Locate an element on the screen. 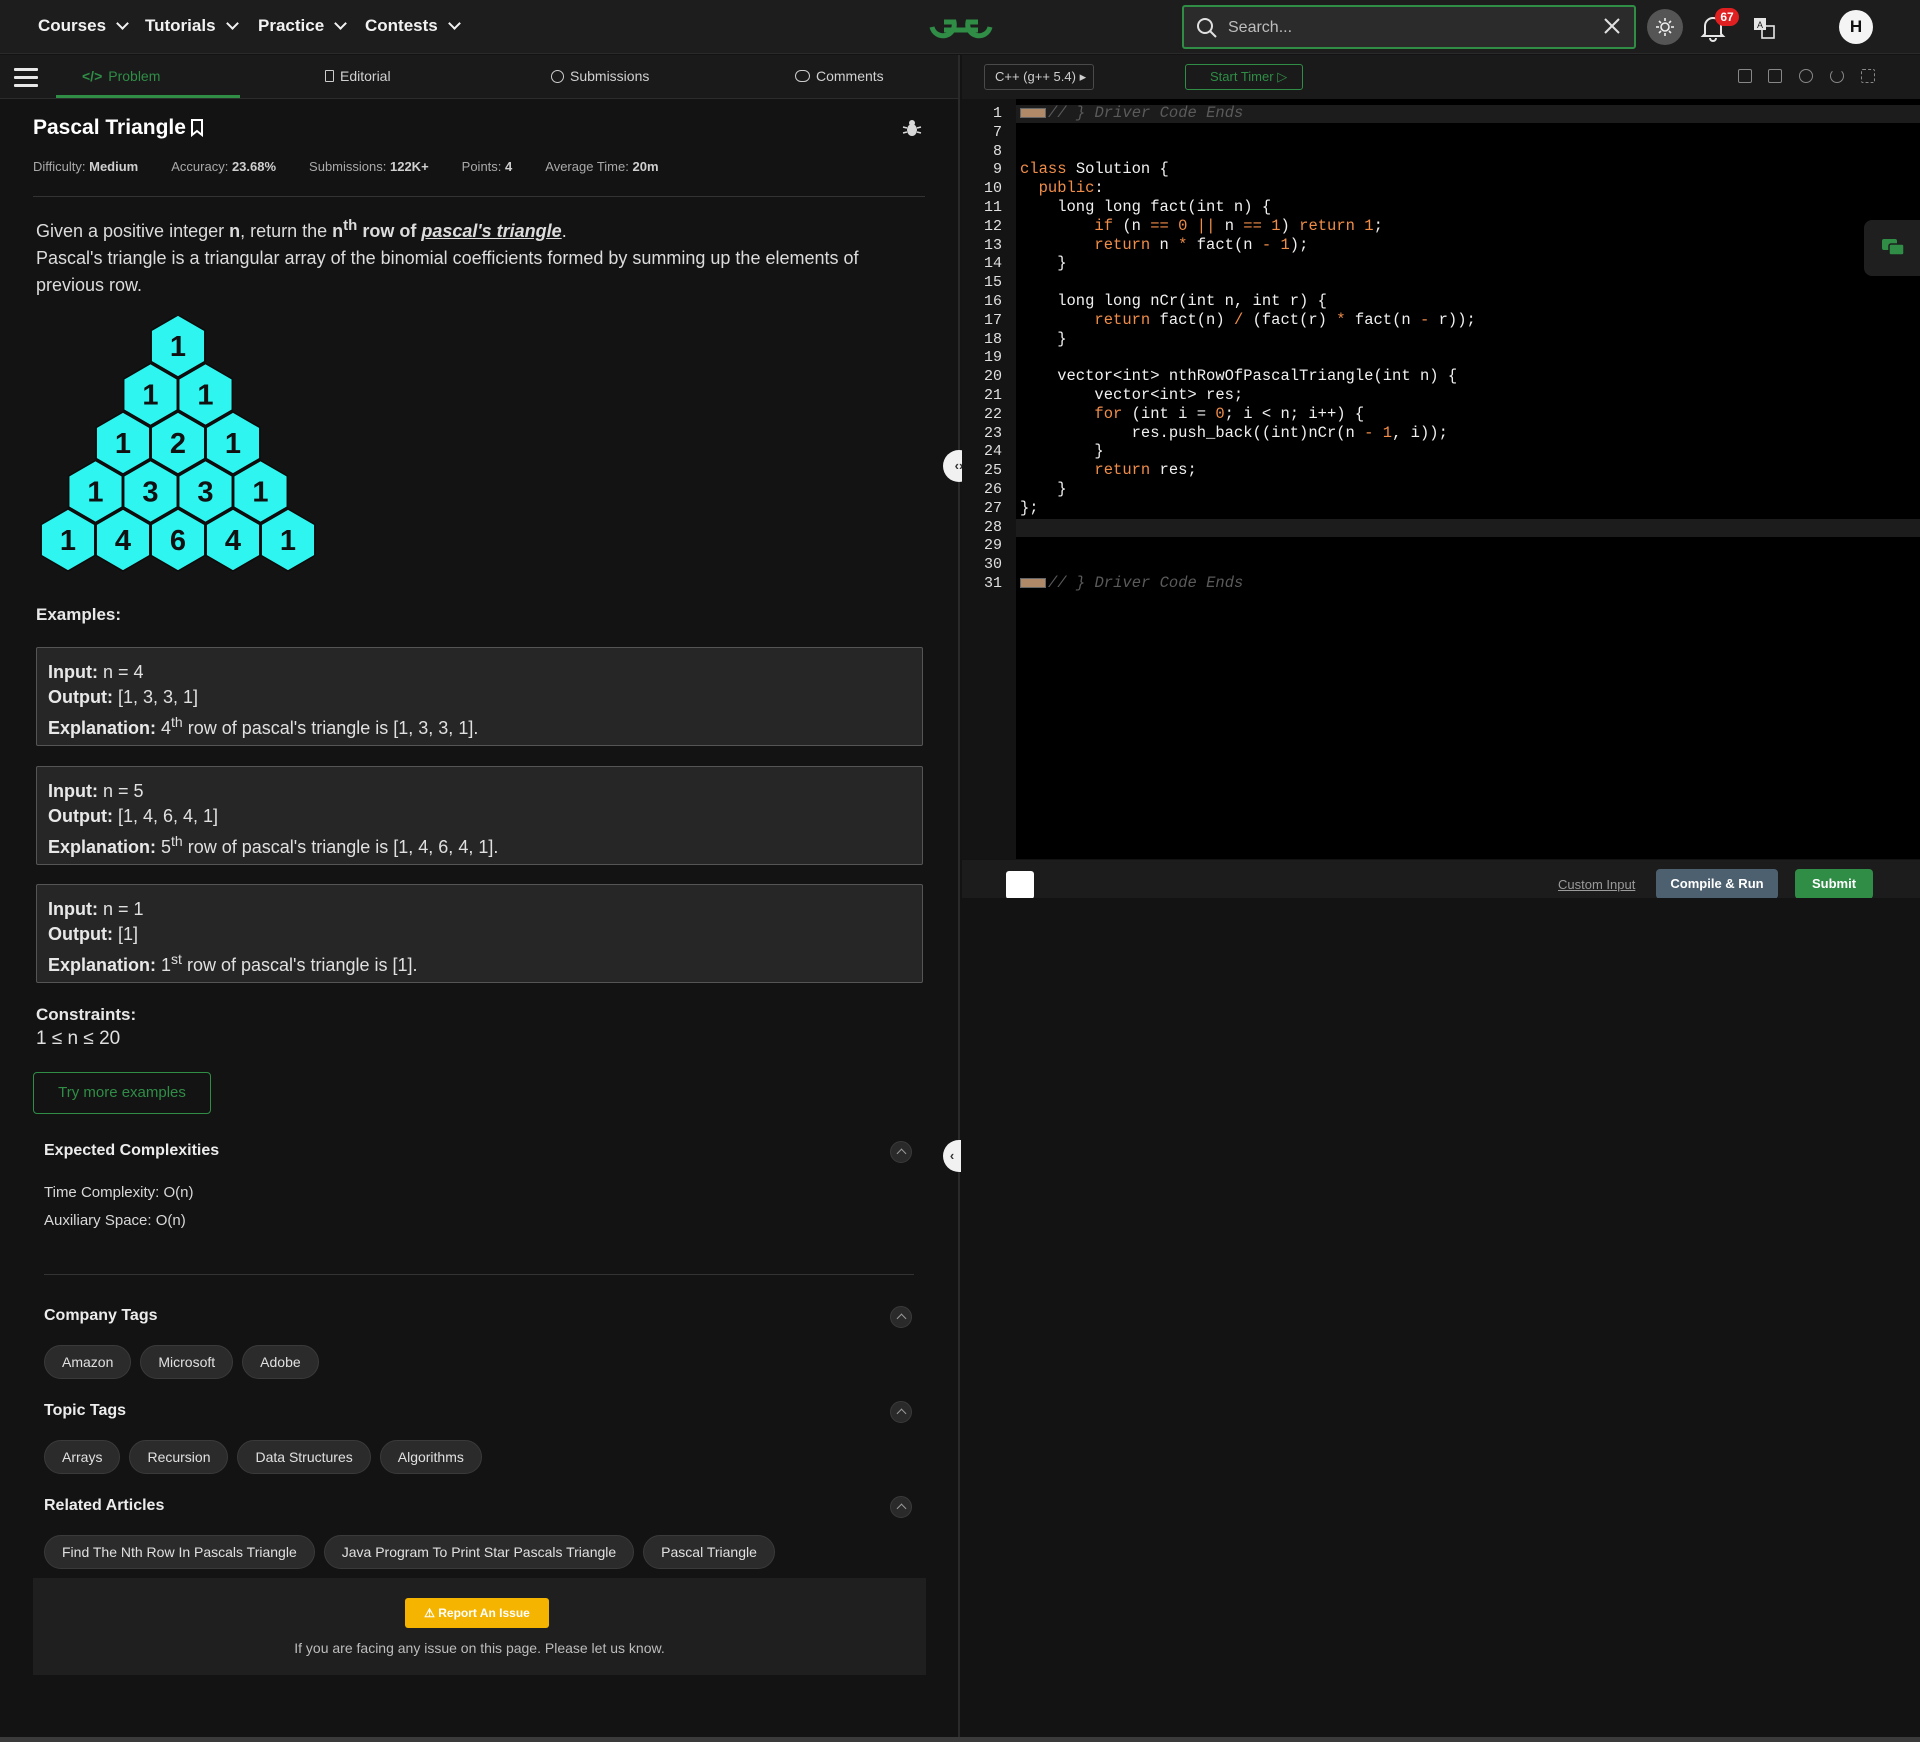  nav-tutorials: Tutorials is located at coordinates (192, 26).